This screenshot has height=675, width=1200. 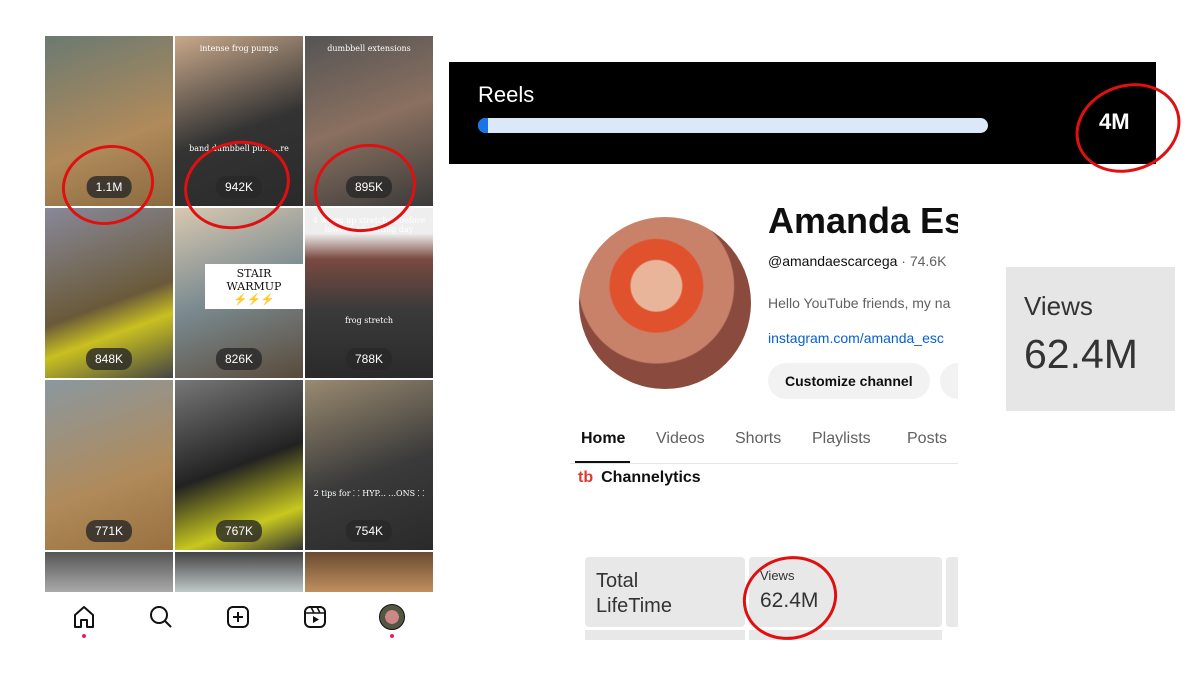 I want to click on search-icon, so click(x=161, y=617).